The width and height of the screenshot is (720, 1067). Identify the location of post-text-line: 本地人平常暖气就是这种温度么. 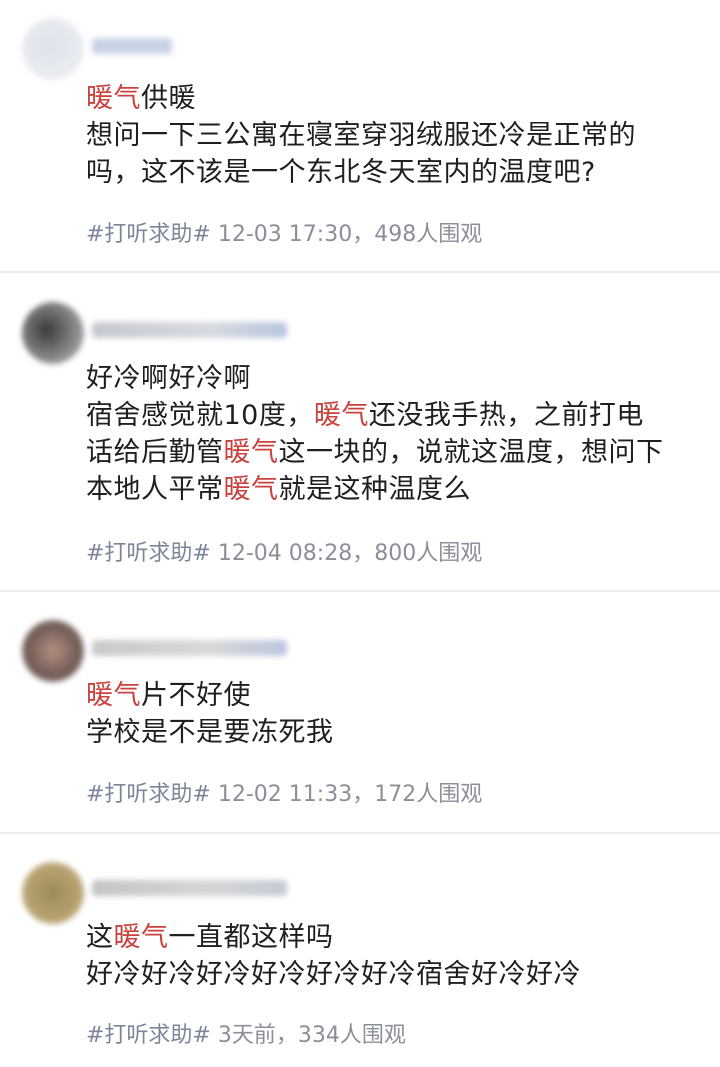
(396, 489).